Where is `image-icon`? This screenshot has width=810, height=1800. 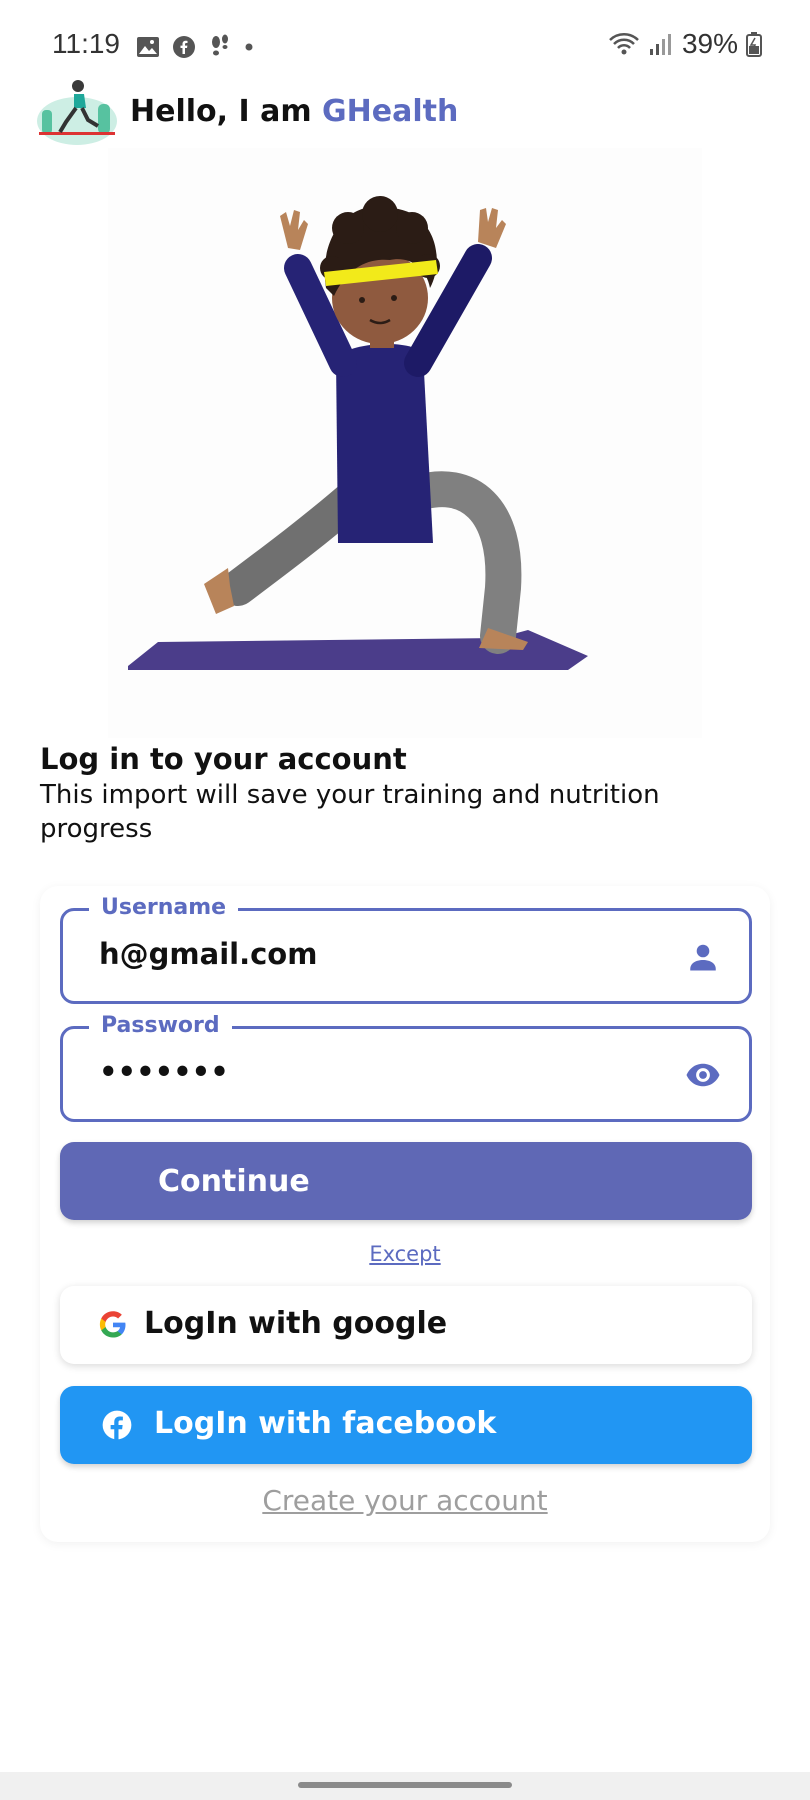 image-icon is located at coordinates (148, 47).